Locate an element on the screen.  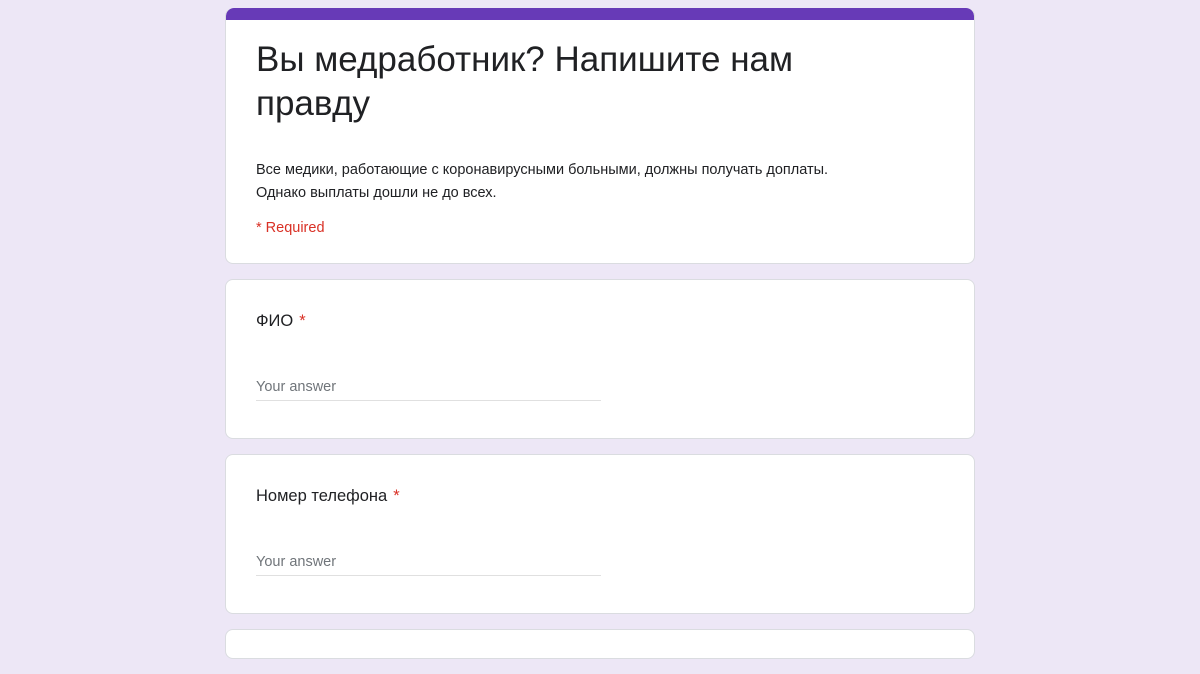
question-title-text: Номер телефона is located at coordinates (322, 496).